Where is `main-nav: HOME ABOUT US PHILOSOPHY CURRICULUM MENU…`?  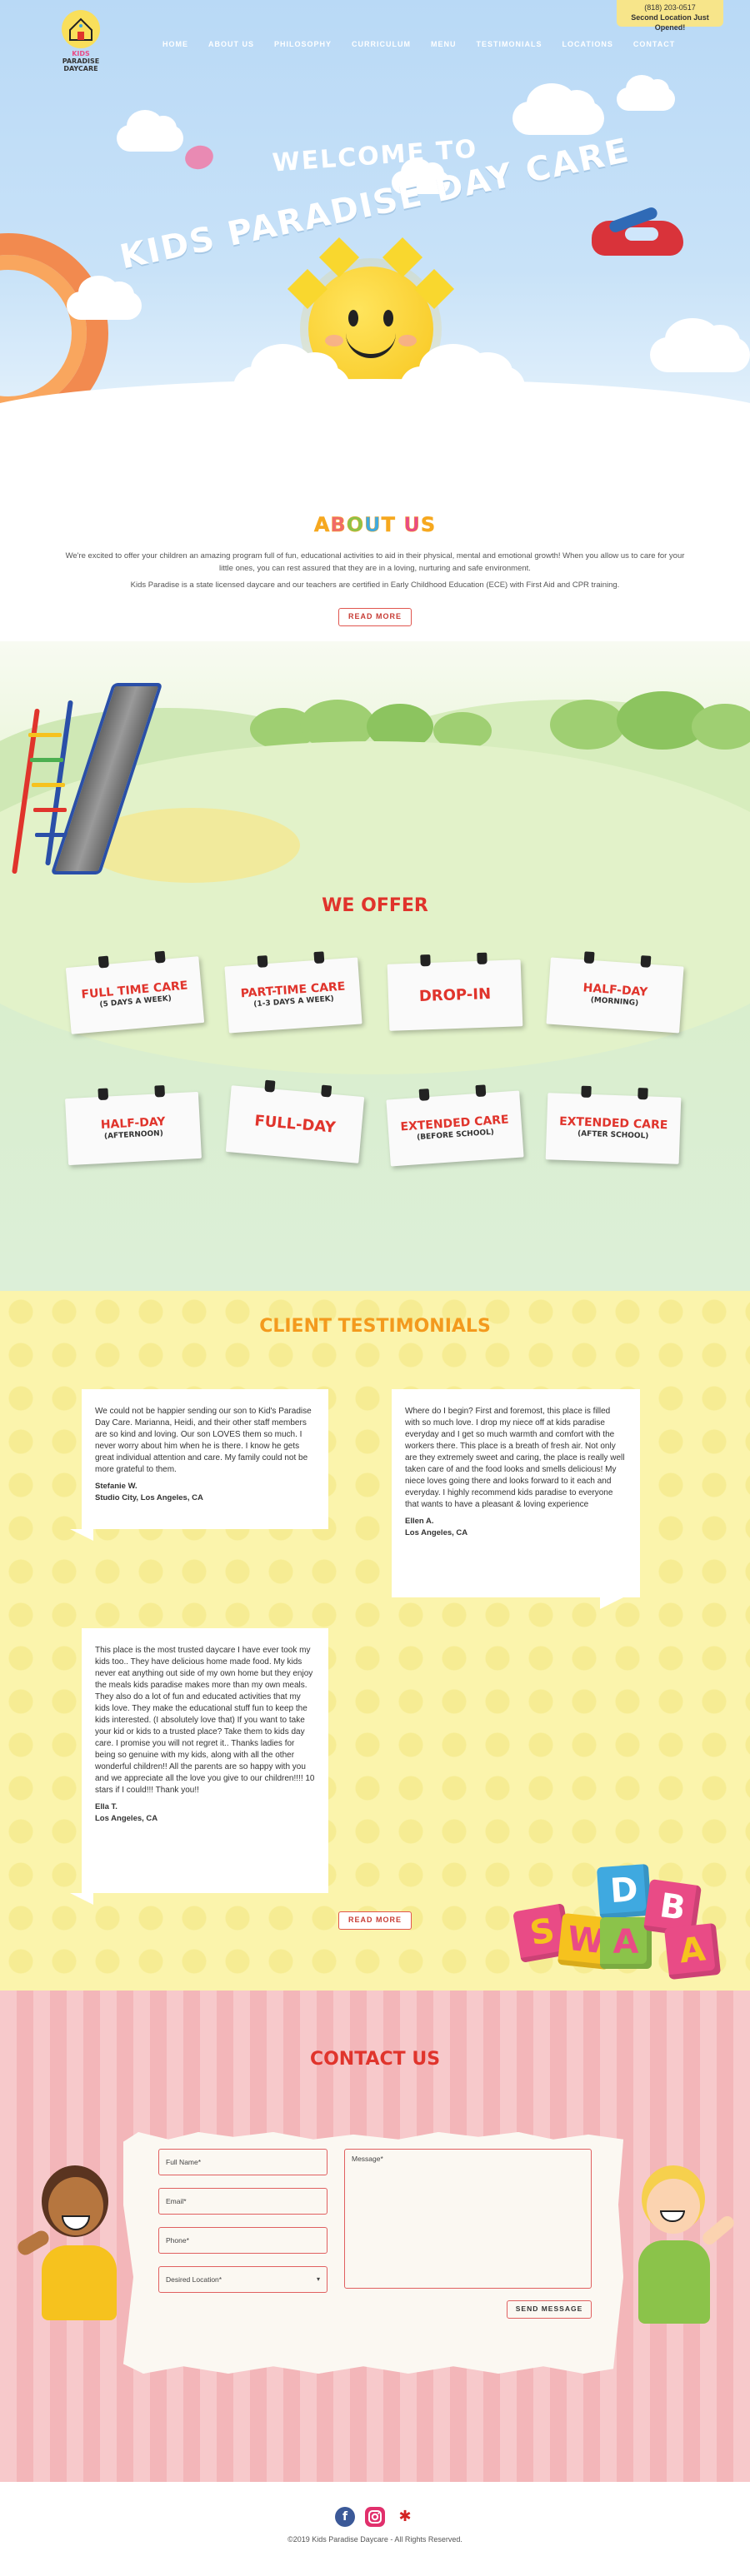 main-nav: HOME ABOUT US PHILOSOPHY CURRICULUM MENU… is located at coordinates (418, 44).